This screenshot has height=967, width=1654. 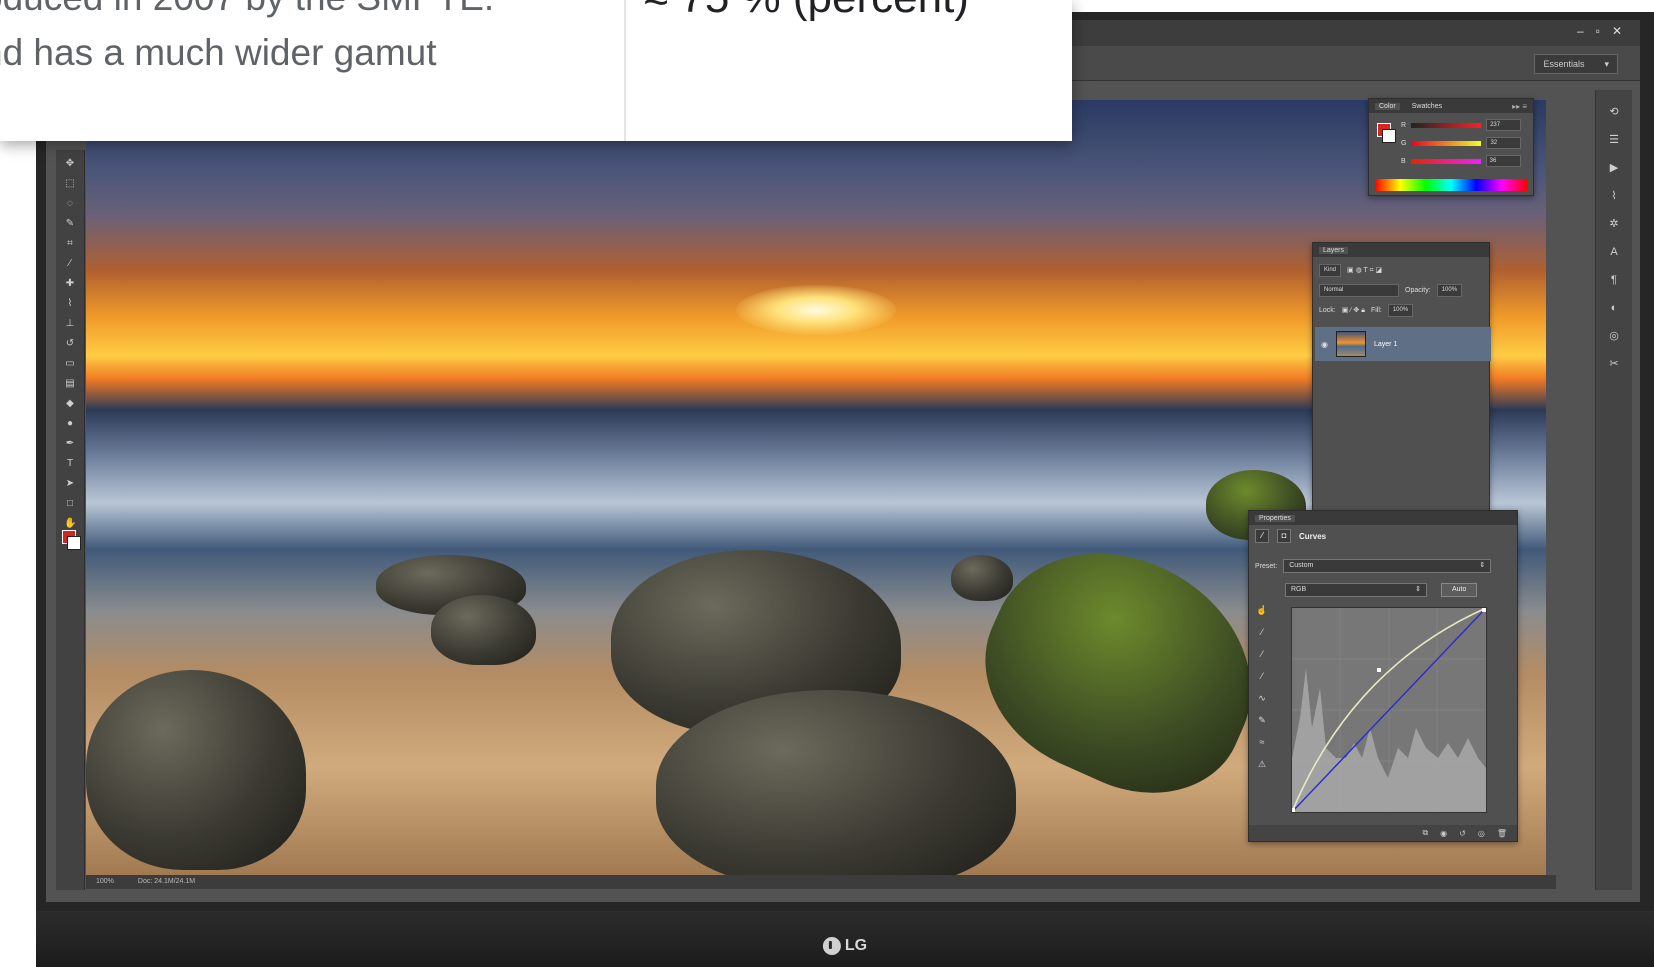 What do you see at coordinates (1400, 310) in the screenshot?
I see `fill-input: 100%` at bounding box center [1400, 310].